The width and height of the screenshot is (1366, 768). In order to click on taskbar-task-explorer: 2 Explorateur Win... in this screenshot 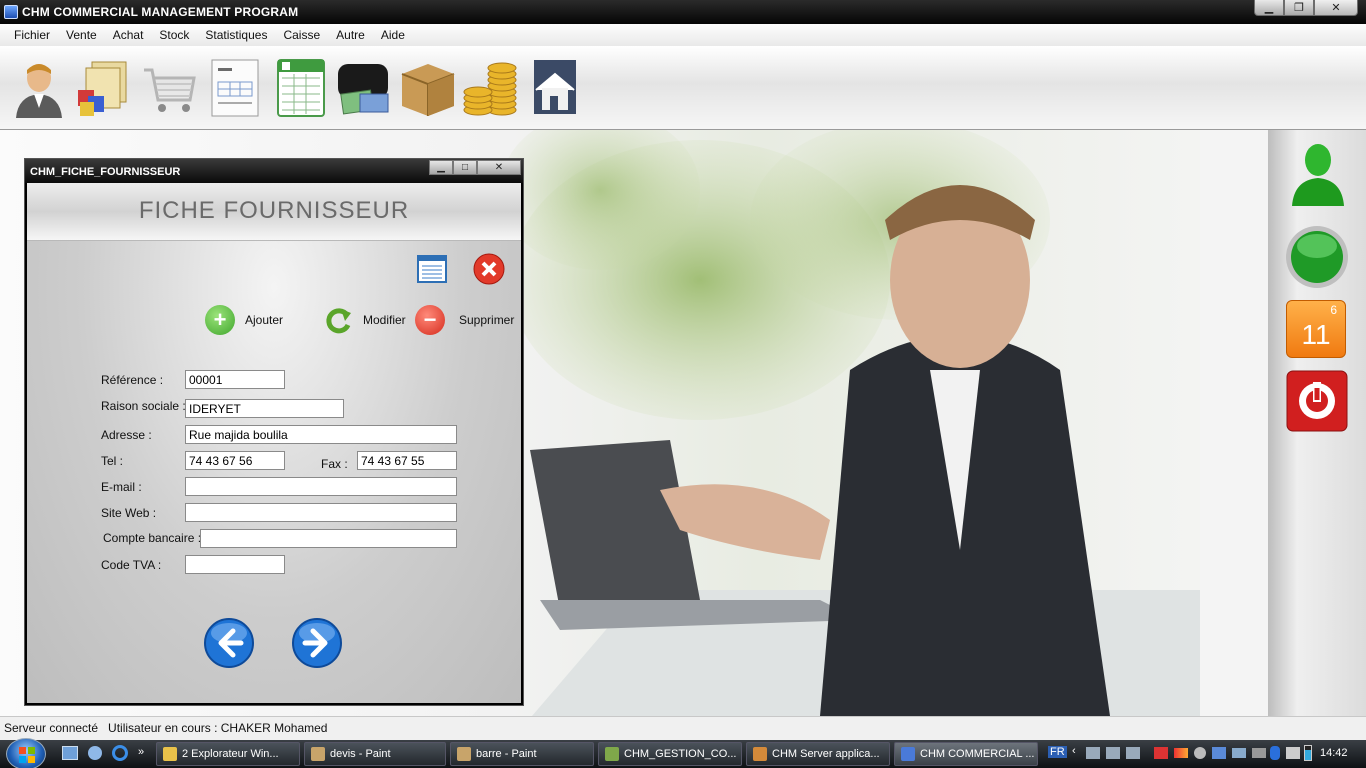, I will do `click(228, 754)`.